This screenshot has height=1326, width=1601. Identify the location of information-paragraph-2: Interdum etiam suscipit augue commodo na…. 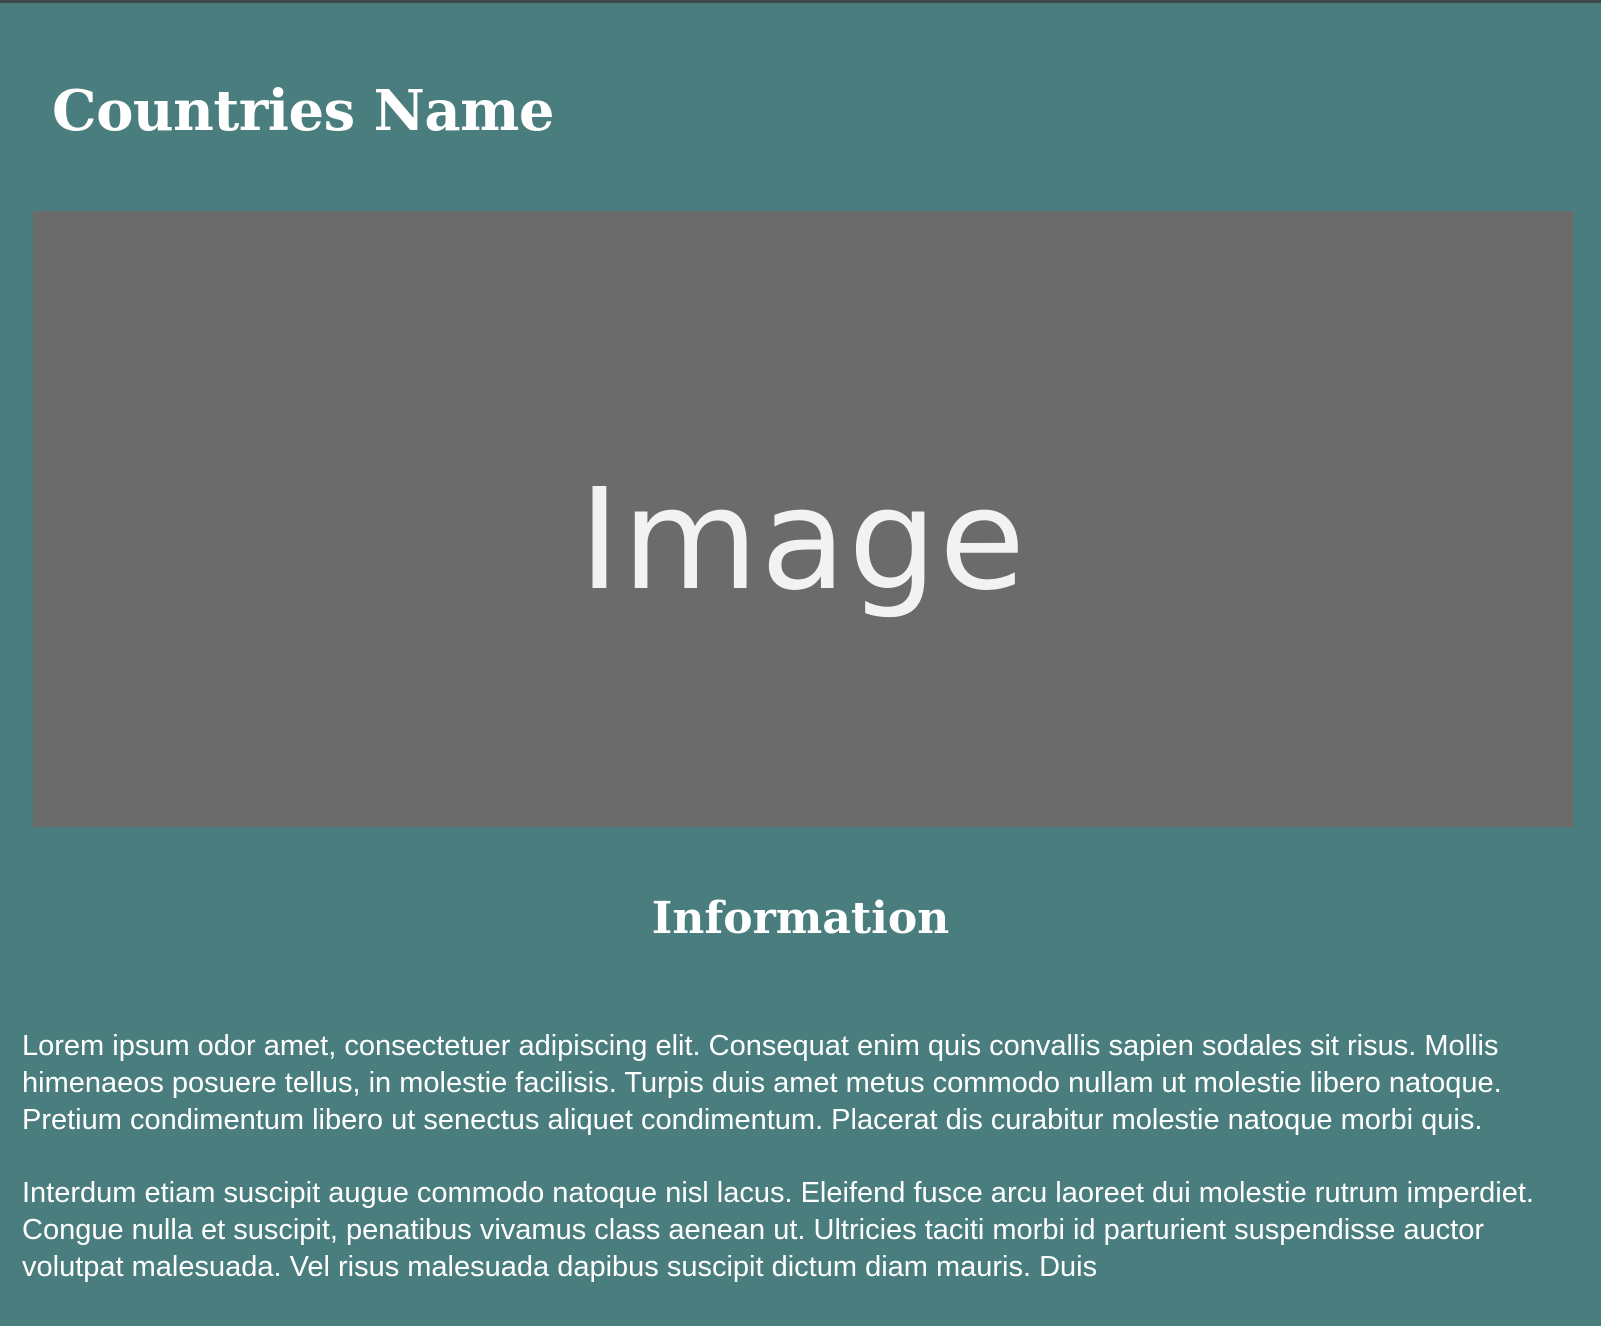
(778, 1230).